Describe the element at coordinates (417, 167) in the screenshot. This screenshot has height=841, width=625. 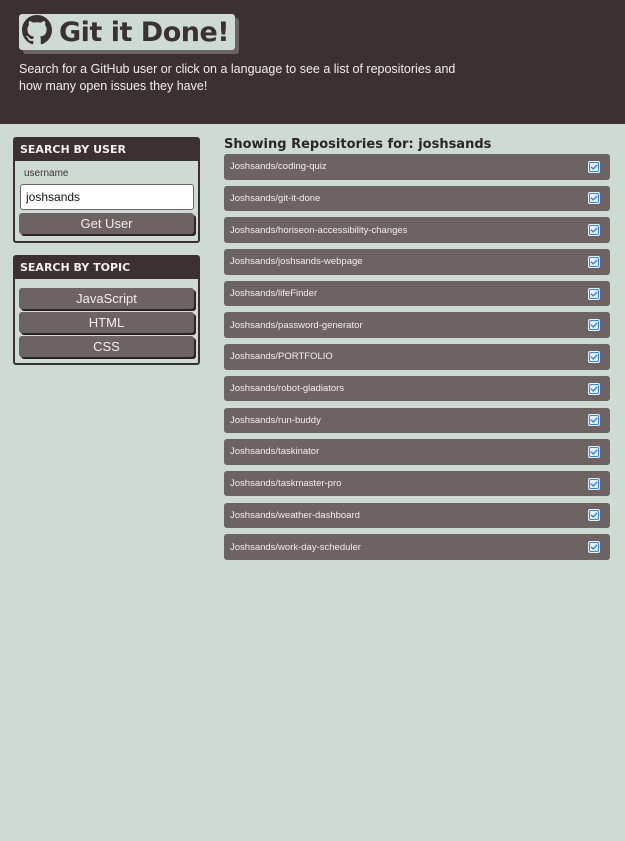
I see `repo-item: Joshsands/coding-quiz` at that location.